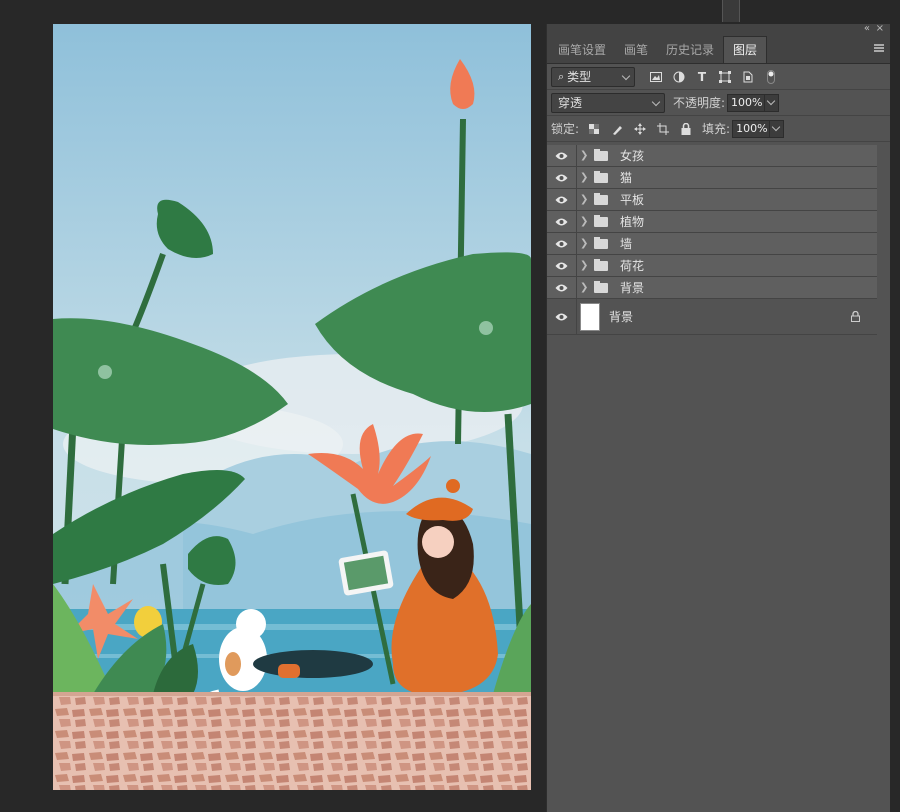 The height and width of the screenshot is (812, 900). Describe the element at coordinates (718, 29) in the screenshot. I see `panel-titlebar: « ×` at that location.